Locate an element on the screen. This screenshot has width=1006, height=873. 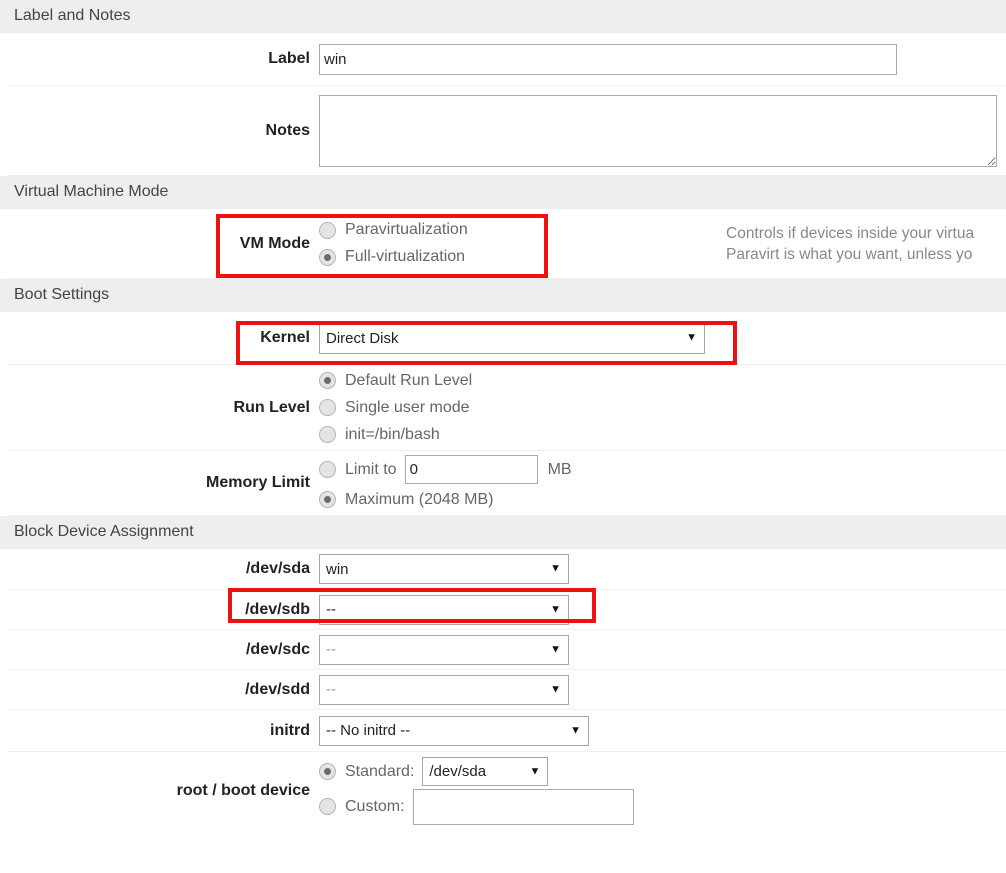
radio-default-run-level is located at coordinates (327, 380).